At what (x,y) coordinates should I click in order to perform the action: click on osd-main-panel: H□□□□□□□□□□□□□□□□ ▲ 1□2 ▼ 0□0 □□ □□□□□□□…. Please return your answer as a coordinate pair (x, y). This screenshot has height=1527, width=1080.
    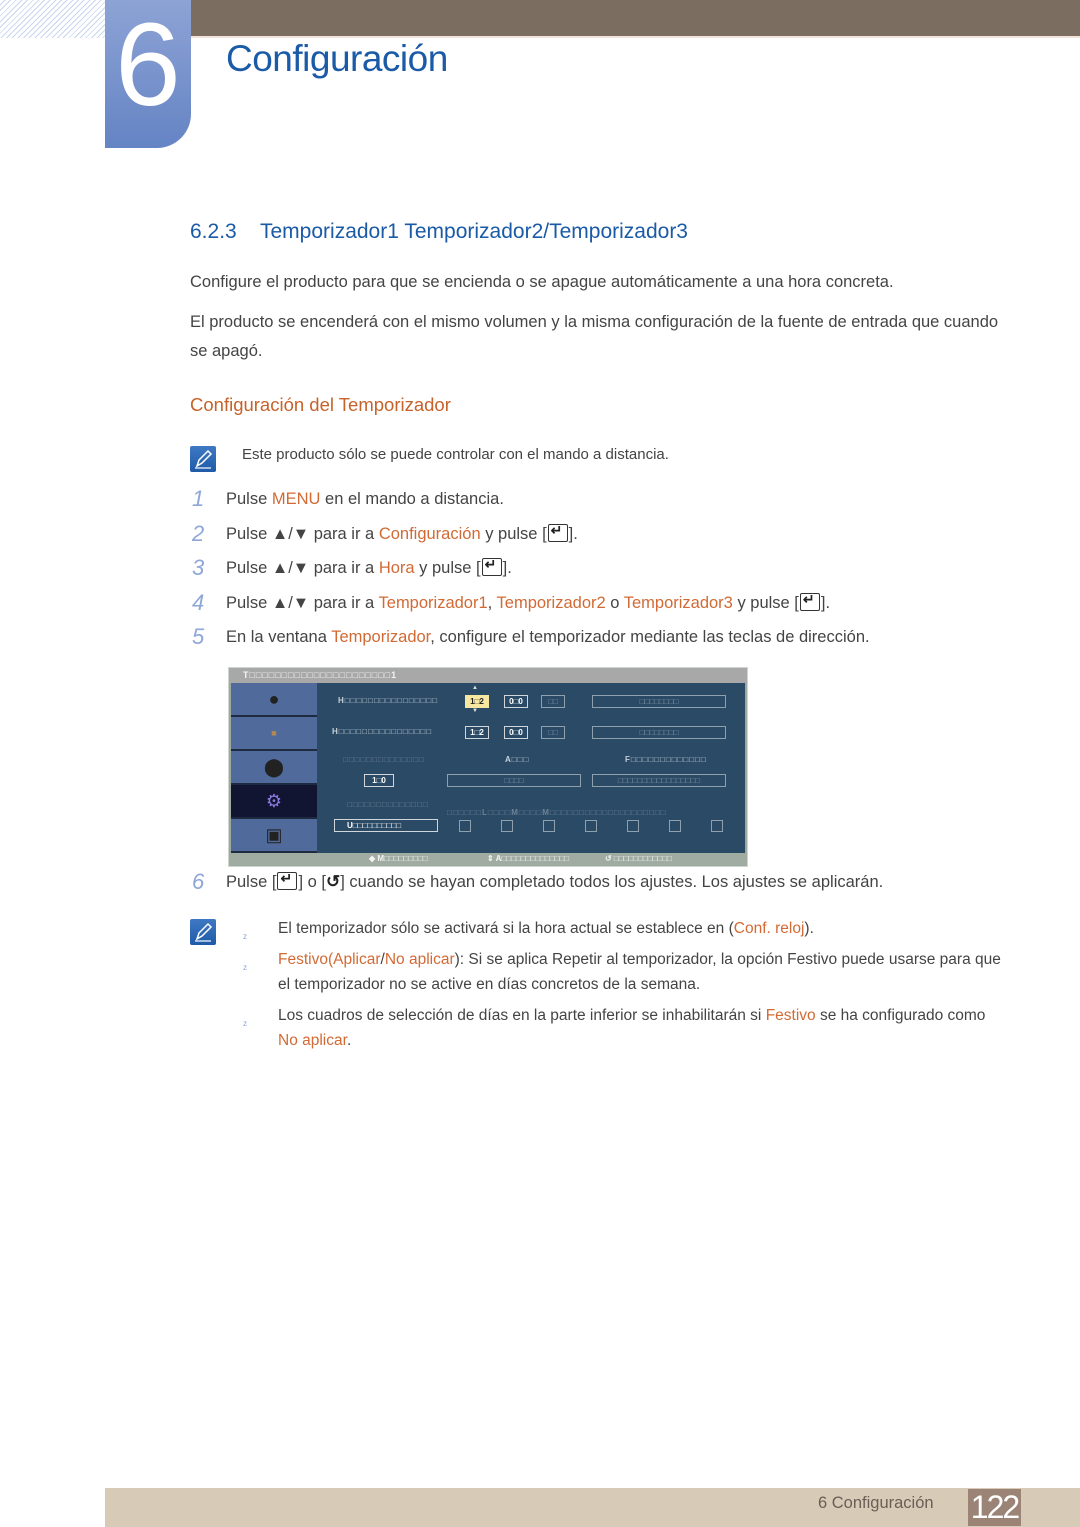
    Looking at the image, I should click on (531, 768).